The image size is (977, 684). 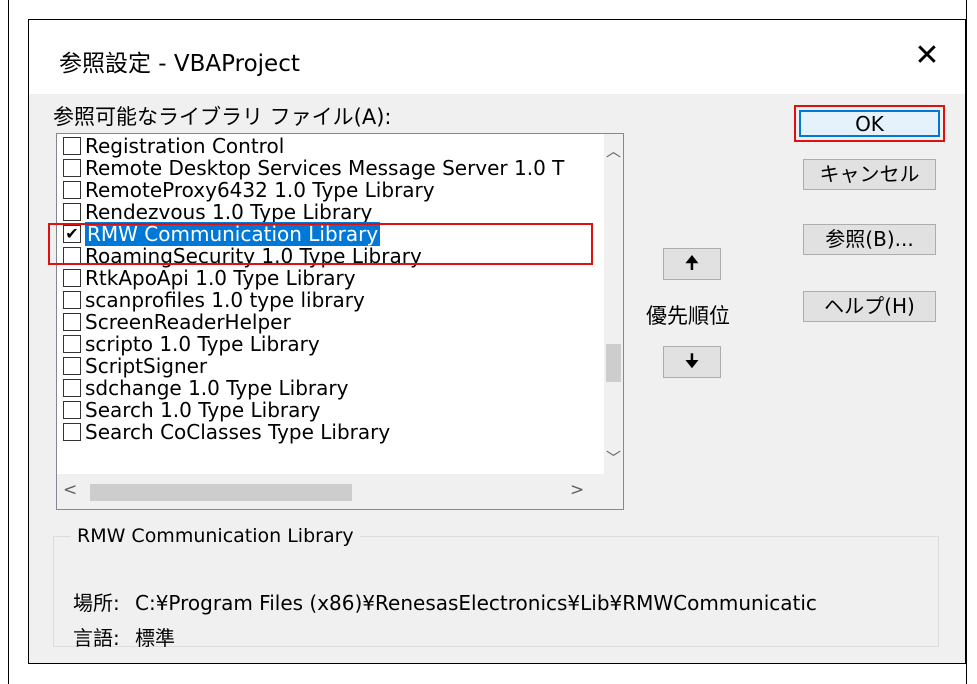 I want to click on horizontal-scrollbar: < >, so click(x=330, y=491).